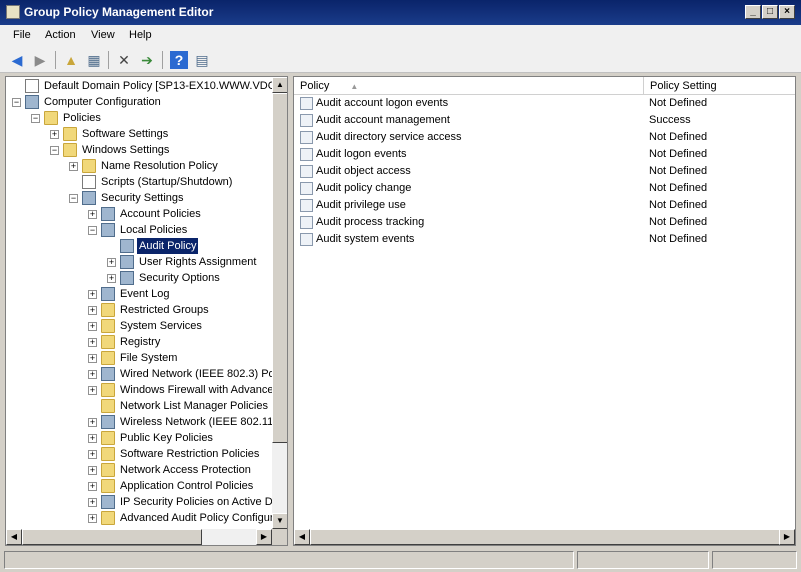 The image size is (801, 572). I want to click on tree-node: + Software Settings, so click(139, 134).